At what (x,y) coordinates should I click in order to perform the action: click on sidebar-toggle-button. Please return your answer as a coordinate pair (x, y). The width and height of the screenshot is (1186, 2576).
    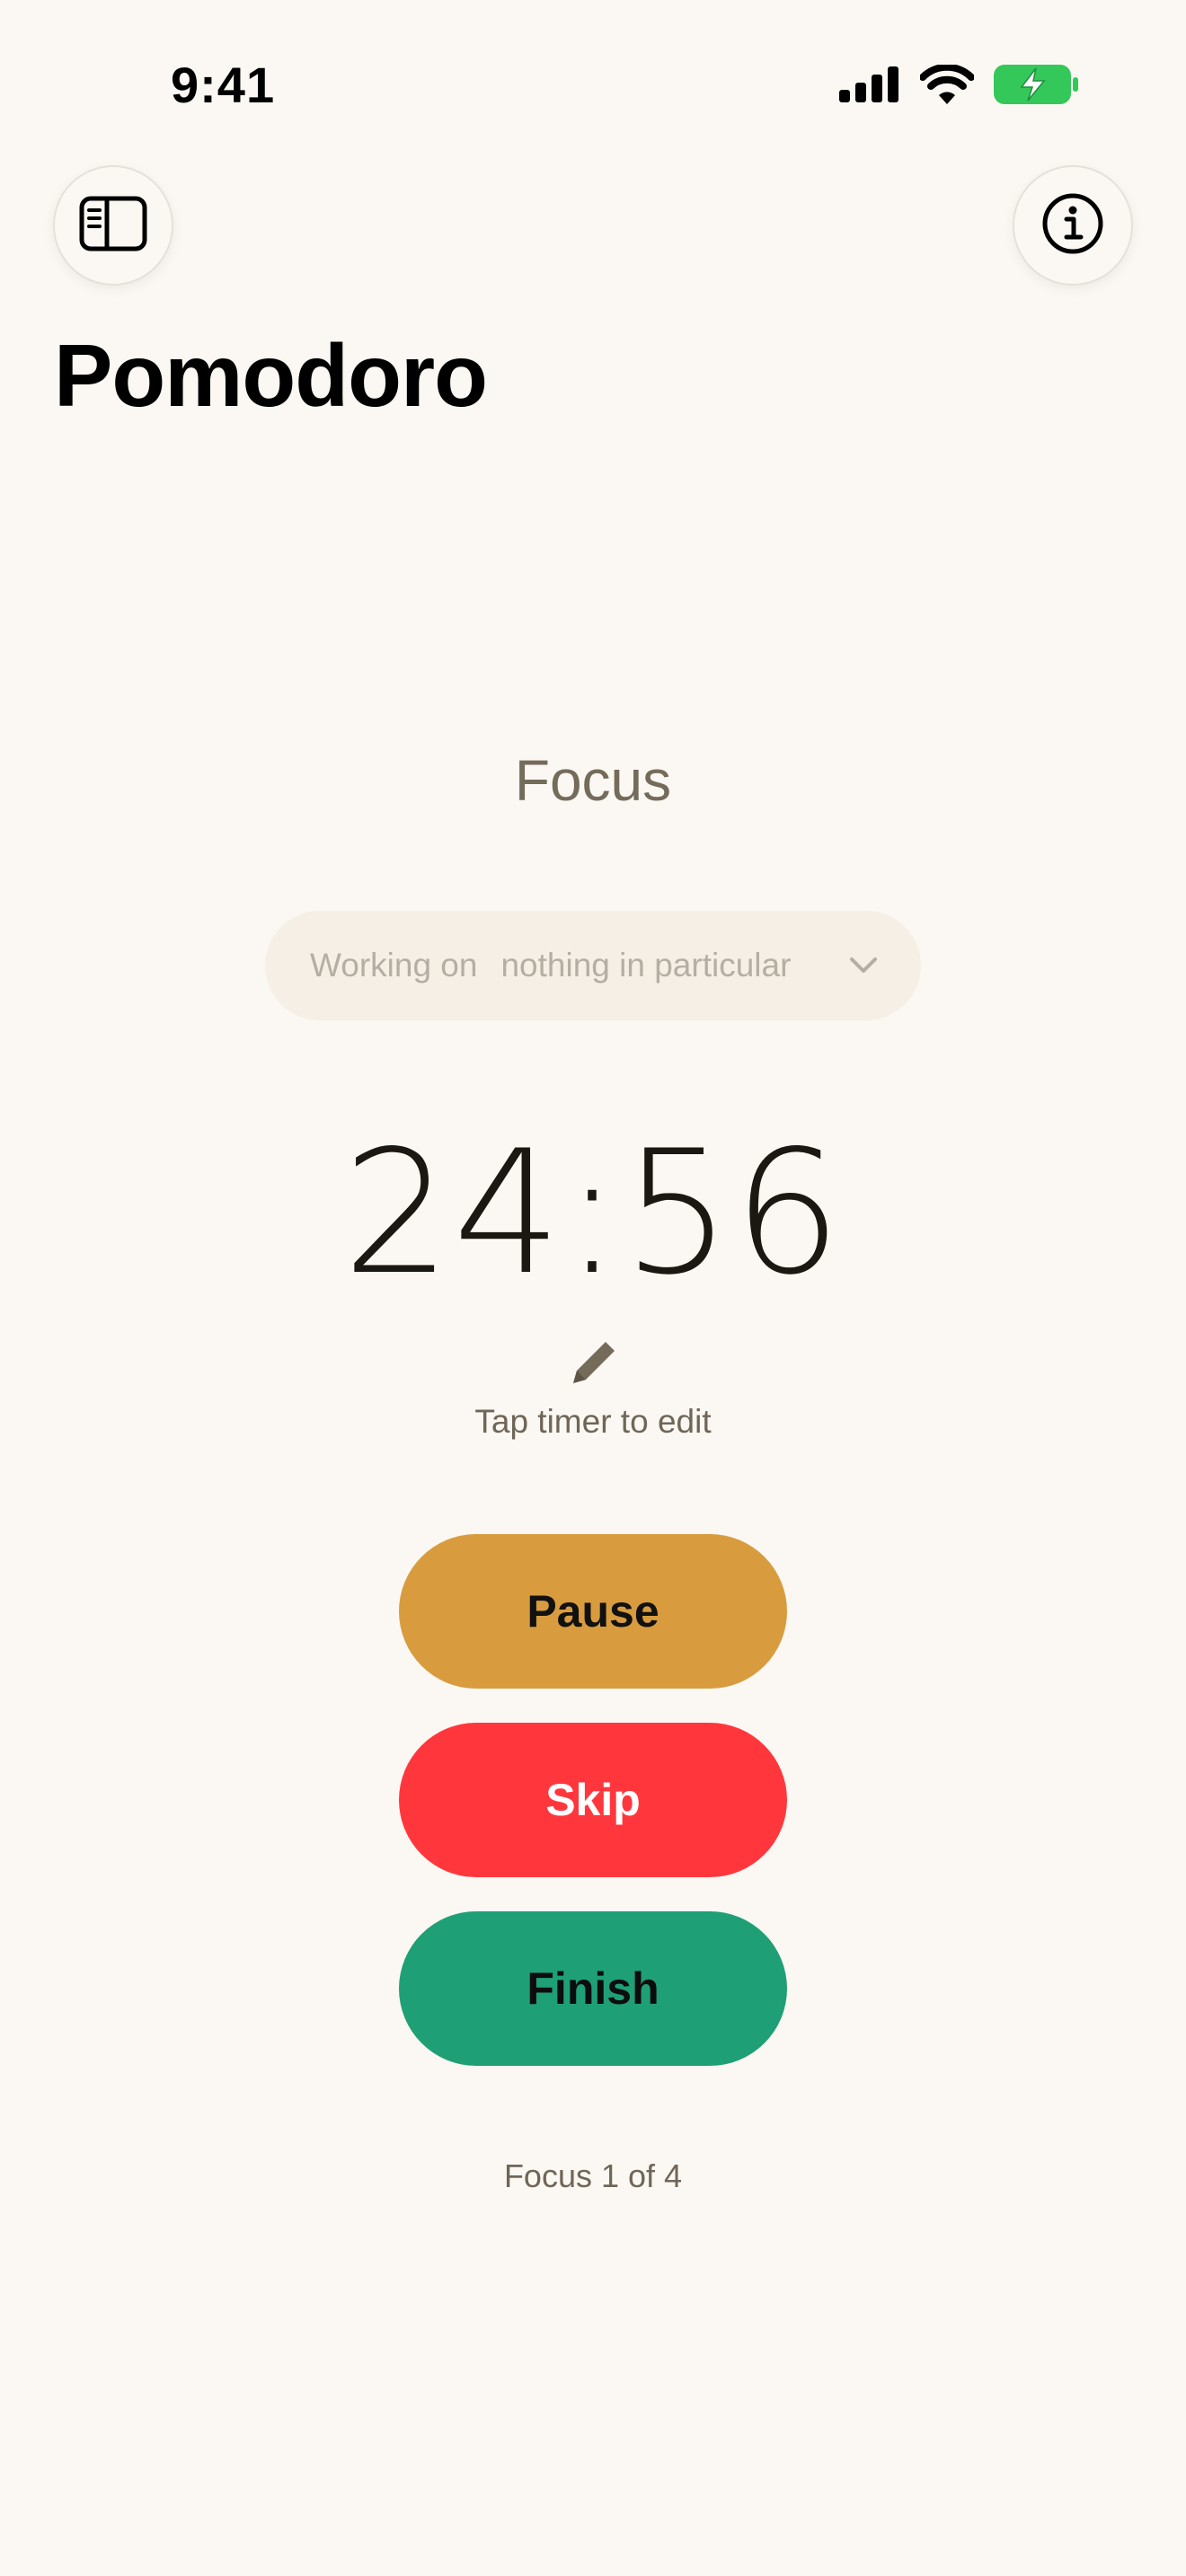
    Looking at the image, I should click on (113, 225).